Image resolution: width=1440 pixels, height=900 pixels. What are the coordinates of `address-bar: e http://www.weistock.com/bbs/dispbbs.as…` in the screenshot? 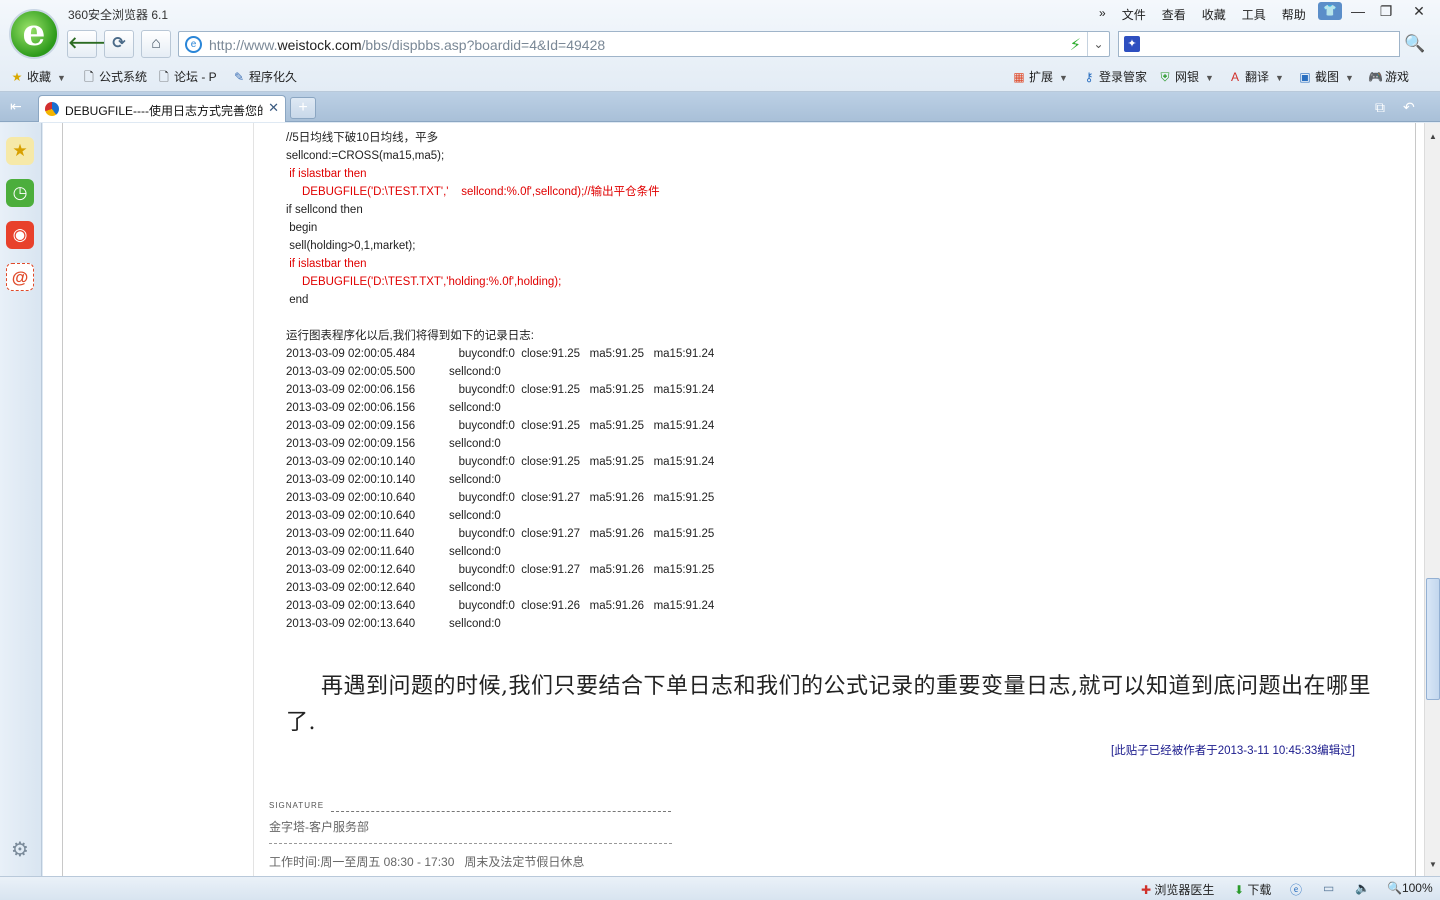 It's located at (644, 44).